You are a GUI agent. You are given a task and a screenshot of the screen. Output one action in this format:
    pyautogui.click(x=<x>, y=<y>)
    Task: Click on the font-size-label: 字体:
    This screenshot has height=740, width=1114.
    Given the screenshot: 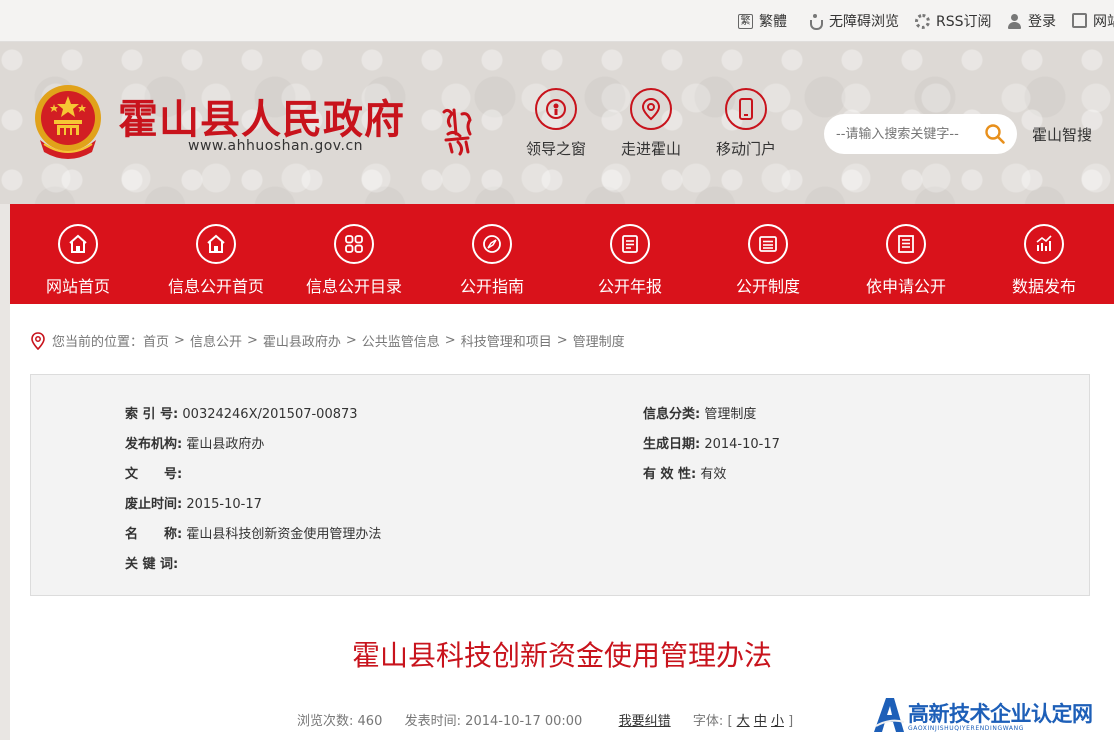 What is the action you would take?
    pyautogui.click(x=708, y=721)
    